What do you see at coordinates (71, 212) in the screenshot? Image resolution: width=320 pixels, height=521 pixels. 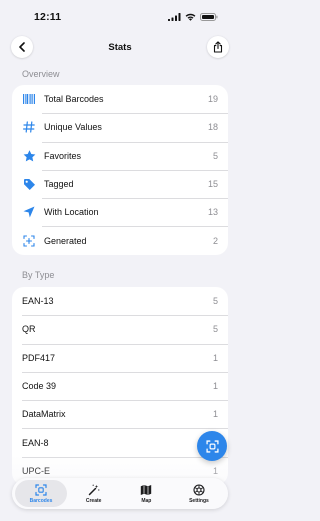 I see `row-label: With Location` at bounding box center [71, 212].